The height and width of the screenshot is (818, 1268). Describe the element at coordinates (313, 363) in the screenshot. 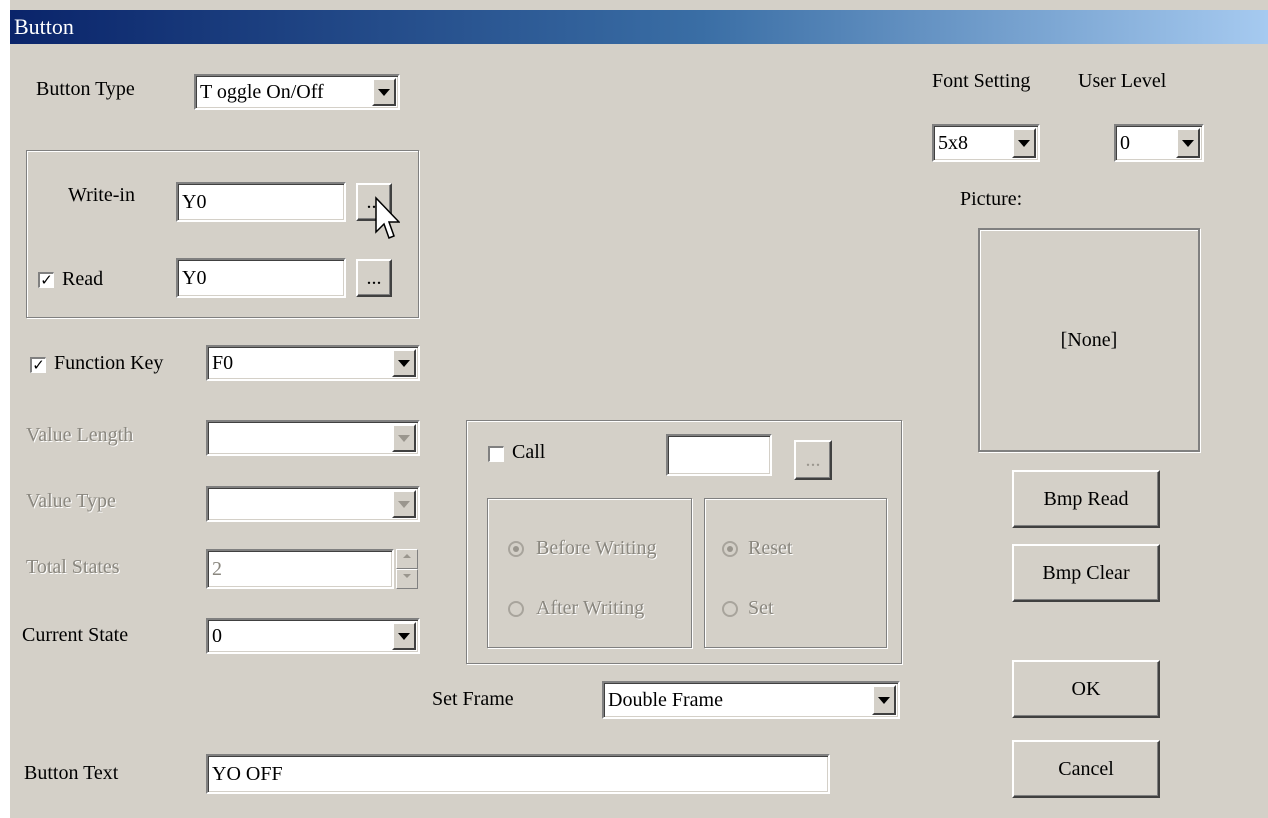

I see `function-key-select: F0` at that location.